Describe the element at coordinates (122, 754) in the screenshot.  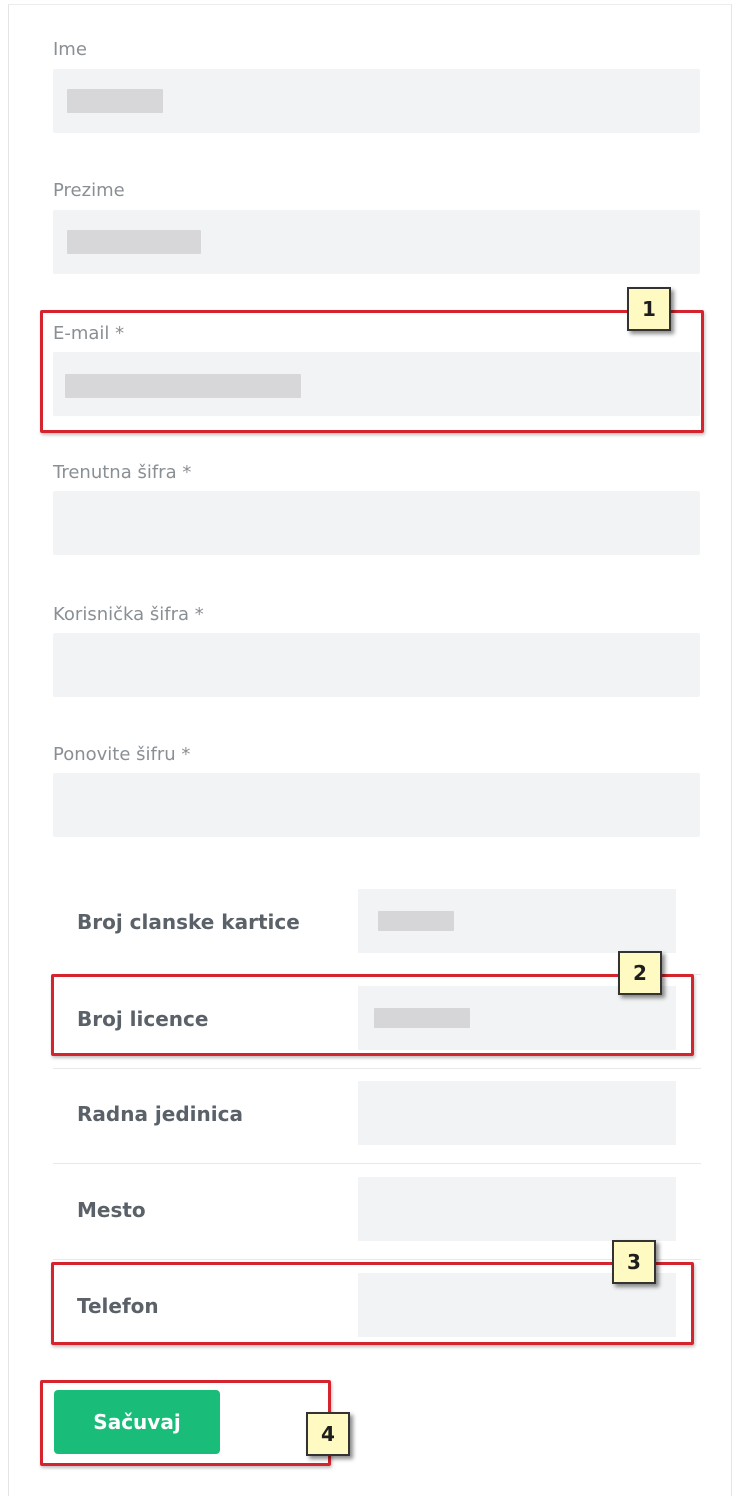
I see `repeat-password-label: Ponovite šifru *` at that location.